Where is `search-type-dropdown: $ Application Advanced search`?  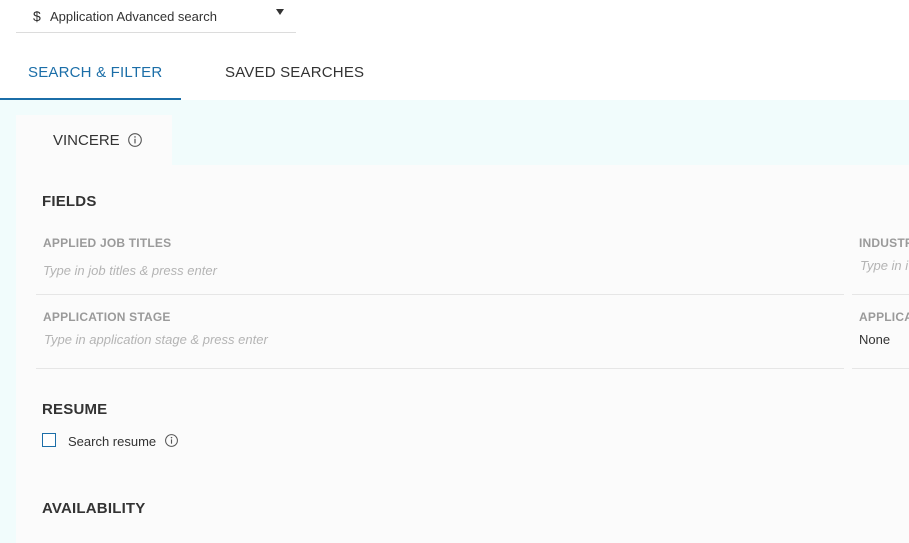 search-type-dropdown: $ Application Advanced search is located at coordinates (156, 16).